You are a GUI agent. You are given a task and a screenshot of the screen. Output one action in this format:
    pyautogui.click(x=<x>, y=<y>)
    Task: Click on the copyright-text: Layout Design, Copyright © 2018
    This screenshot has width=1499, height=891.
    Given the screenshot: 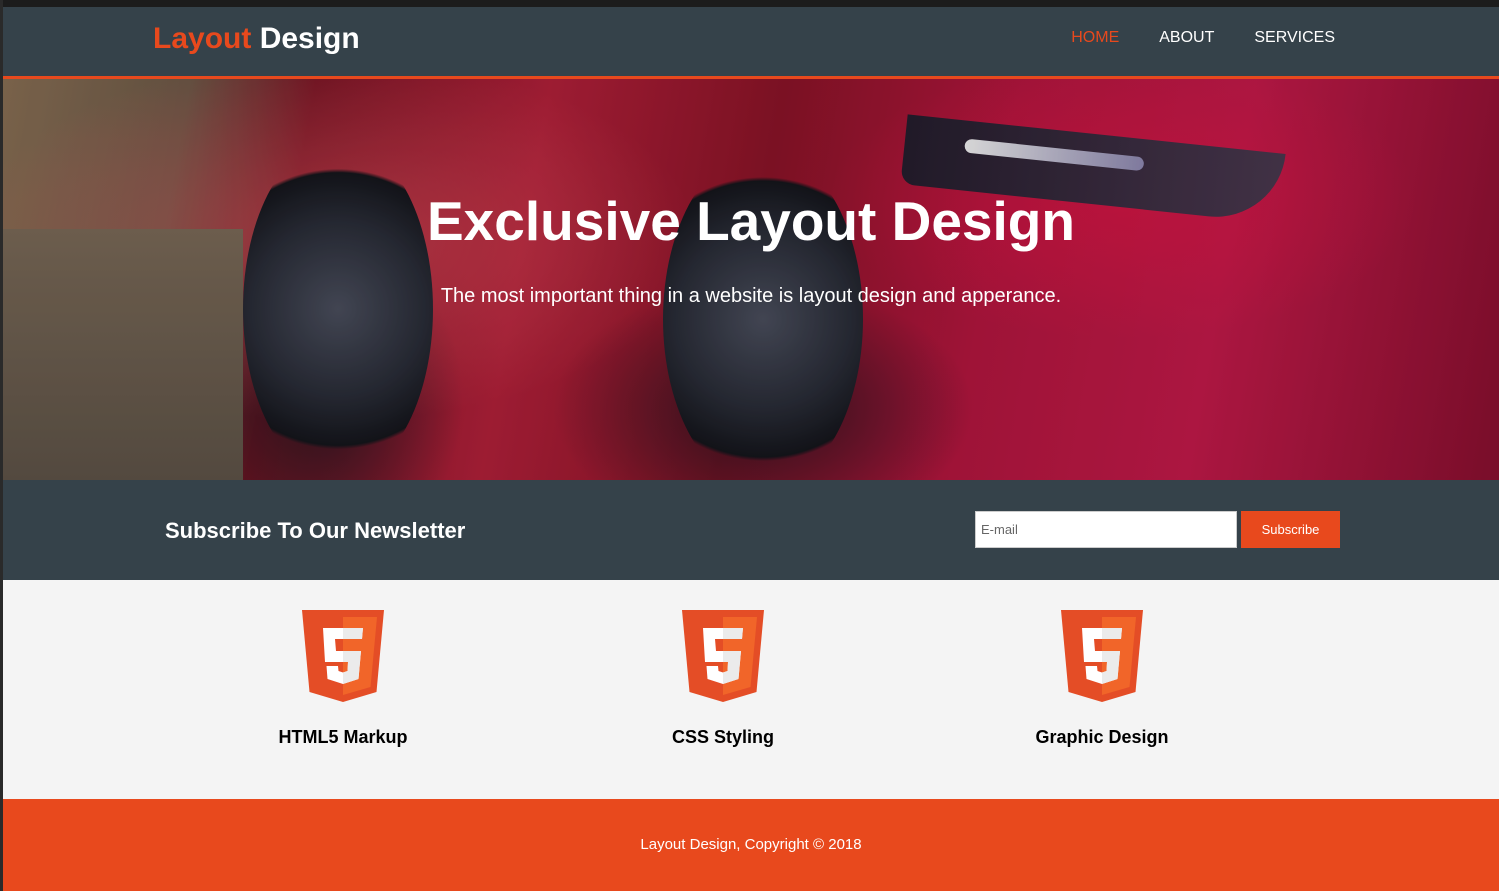 What is the action you would take?
    pyautogui.click(x=751, y=844)
    